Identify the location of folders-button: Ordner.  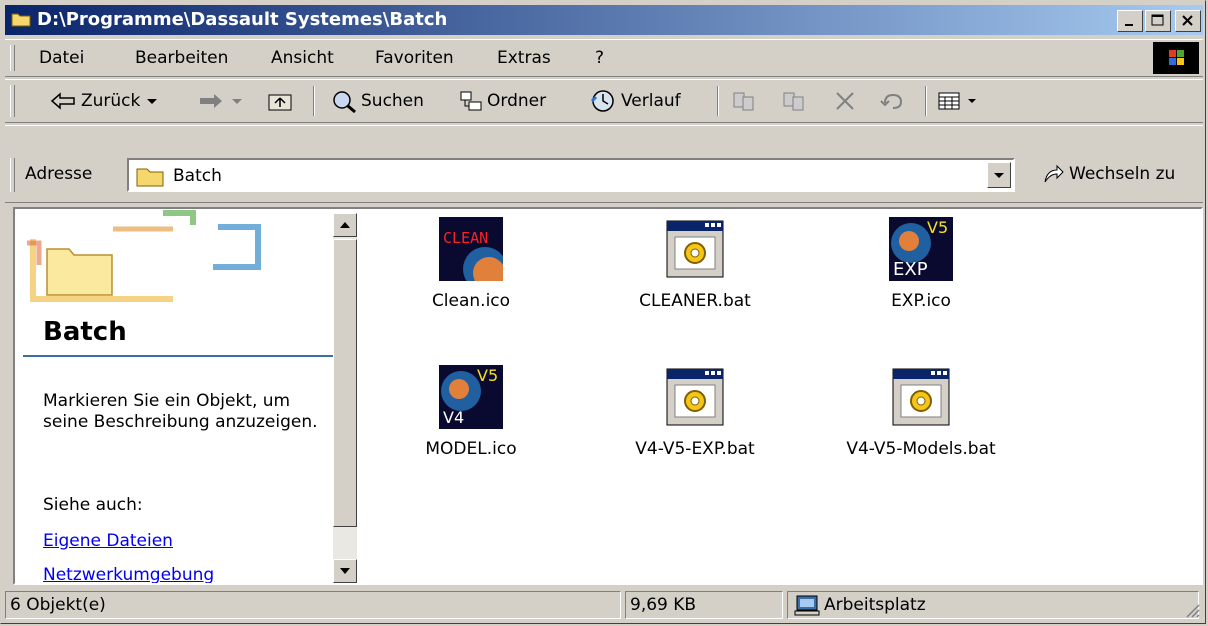
(502, 101).